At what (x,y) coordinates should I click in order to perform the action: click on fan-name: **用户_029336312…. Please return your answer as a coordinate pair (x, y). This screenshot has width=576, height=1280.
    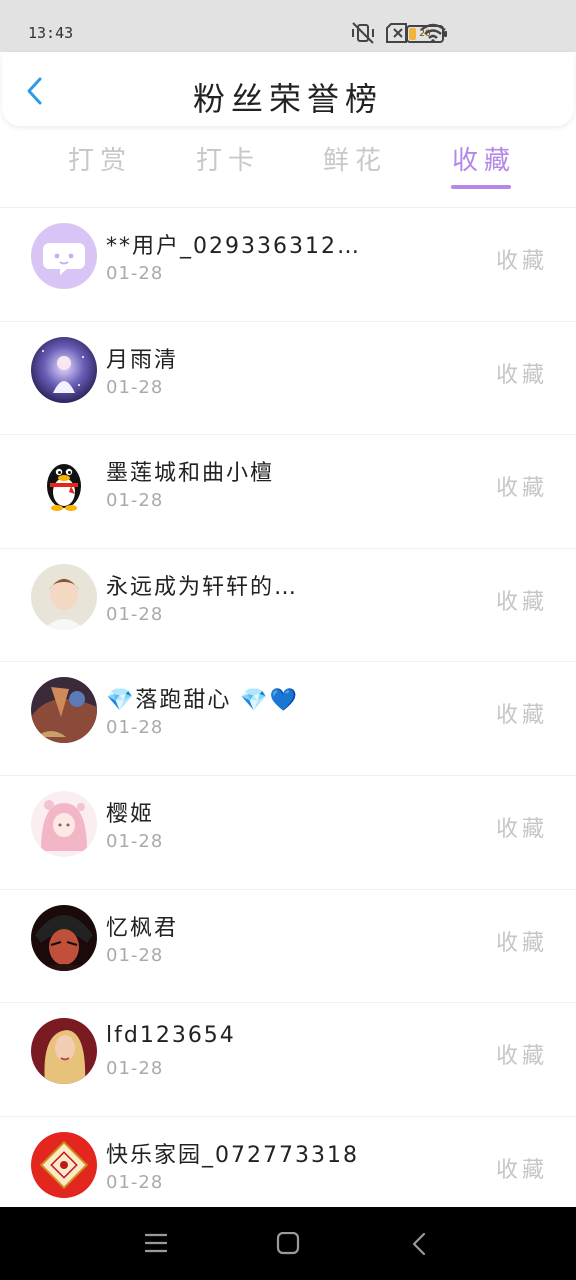
    Looking at the image, I should click on (233, 246).